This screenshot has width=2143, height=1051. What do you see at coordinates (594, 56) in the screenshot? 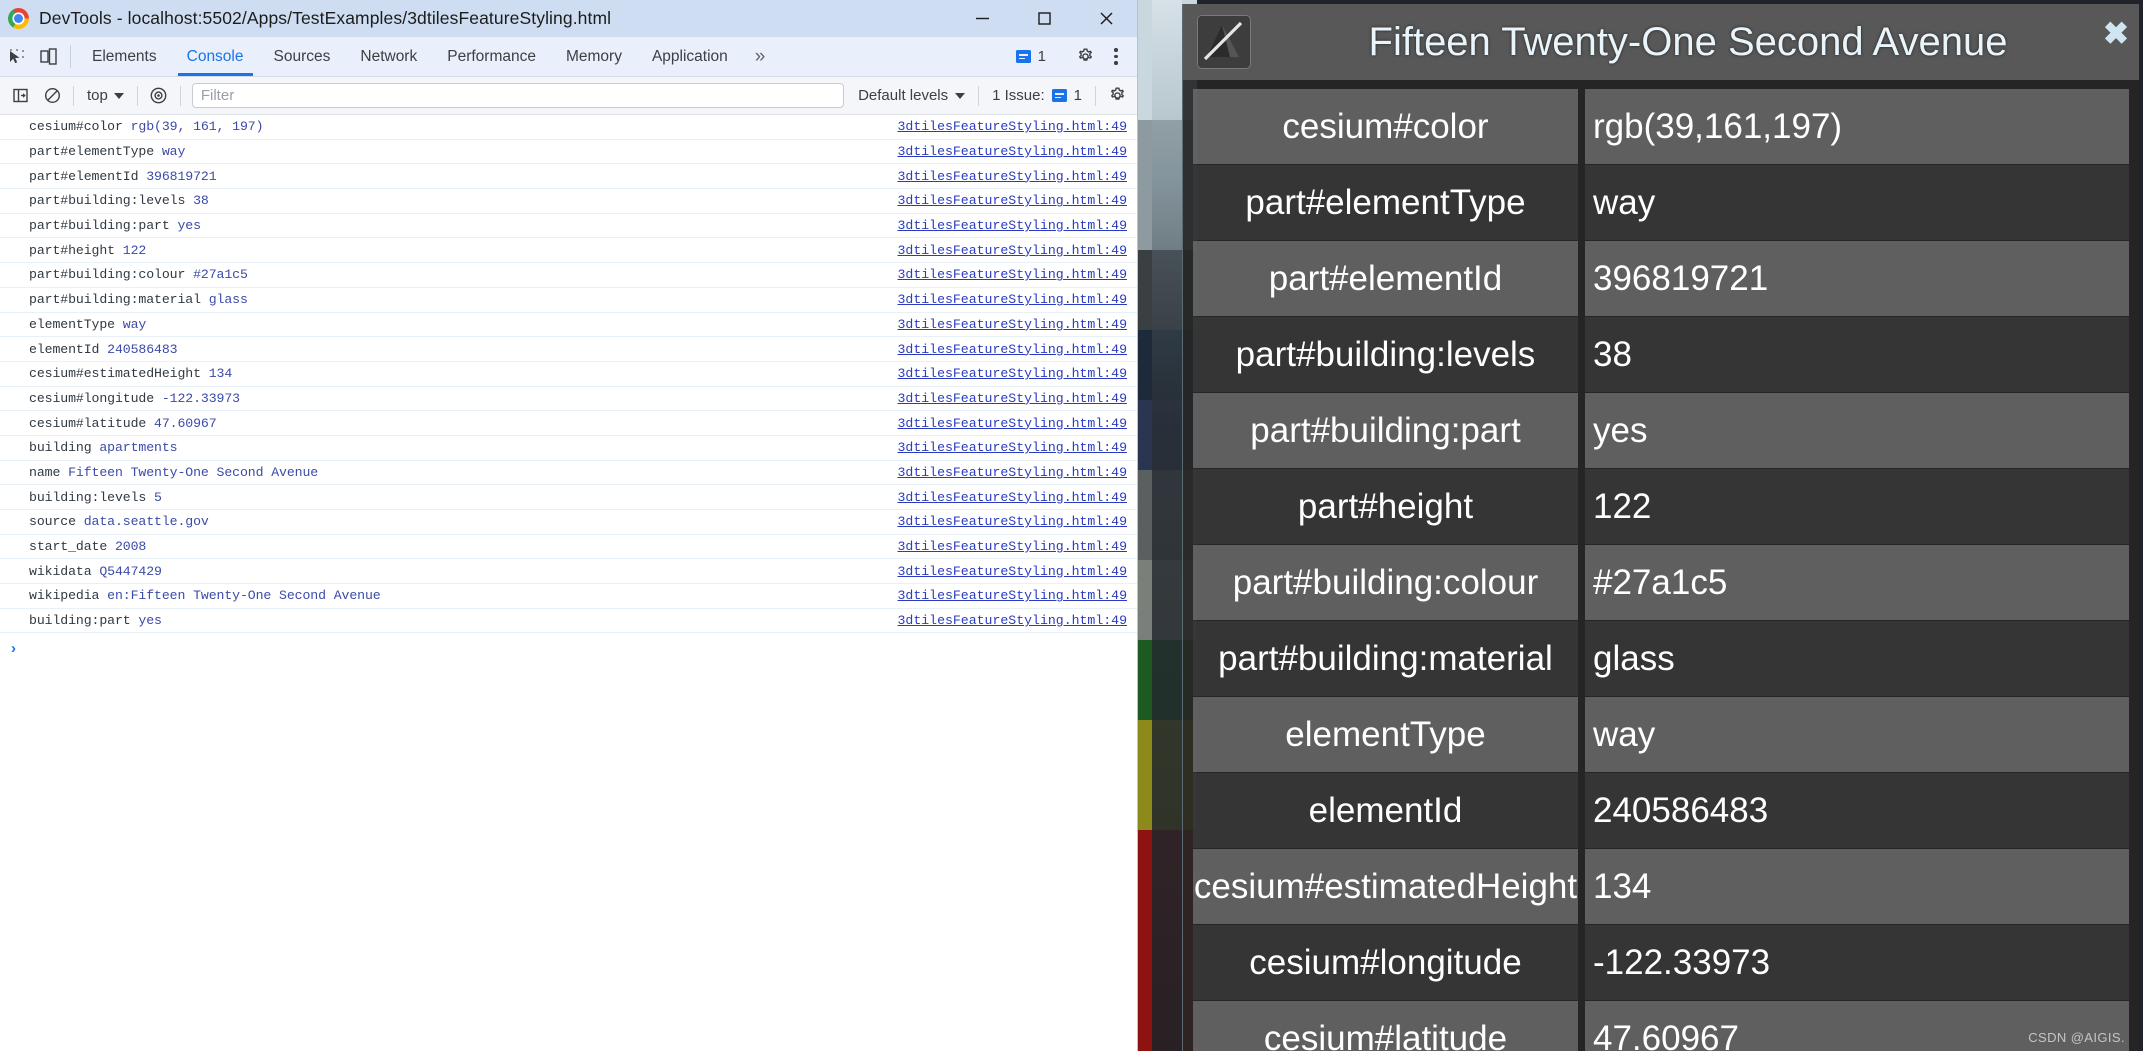
I see `tab-memory: Memory` at bounding box center [594, 56].